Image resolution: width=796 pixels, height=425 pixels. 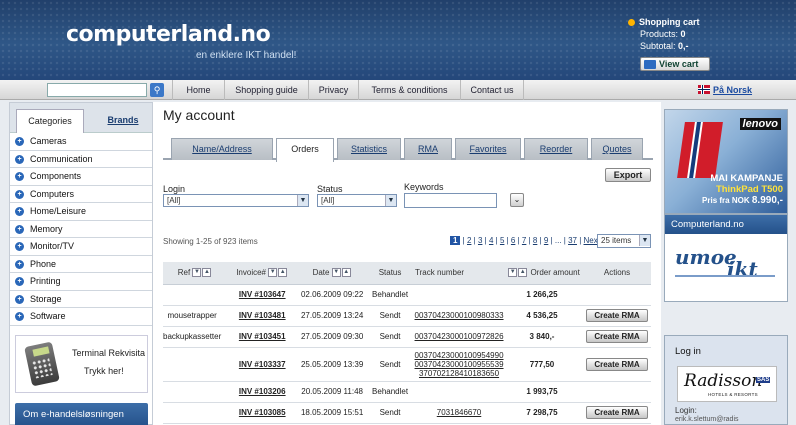 I want to click on invoice-link: INV #103337, so click(x=262, y=364).